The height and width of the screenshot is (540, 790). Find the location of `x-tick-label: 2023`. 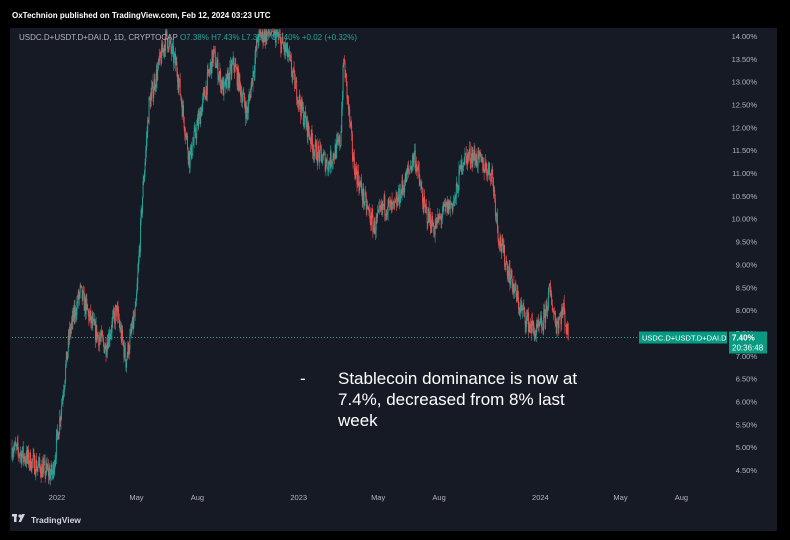

x-tick-label: 2023 is located at coordinates (298, 497).